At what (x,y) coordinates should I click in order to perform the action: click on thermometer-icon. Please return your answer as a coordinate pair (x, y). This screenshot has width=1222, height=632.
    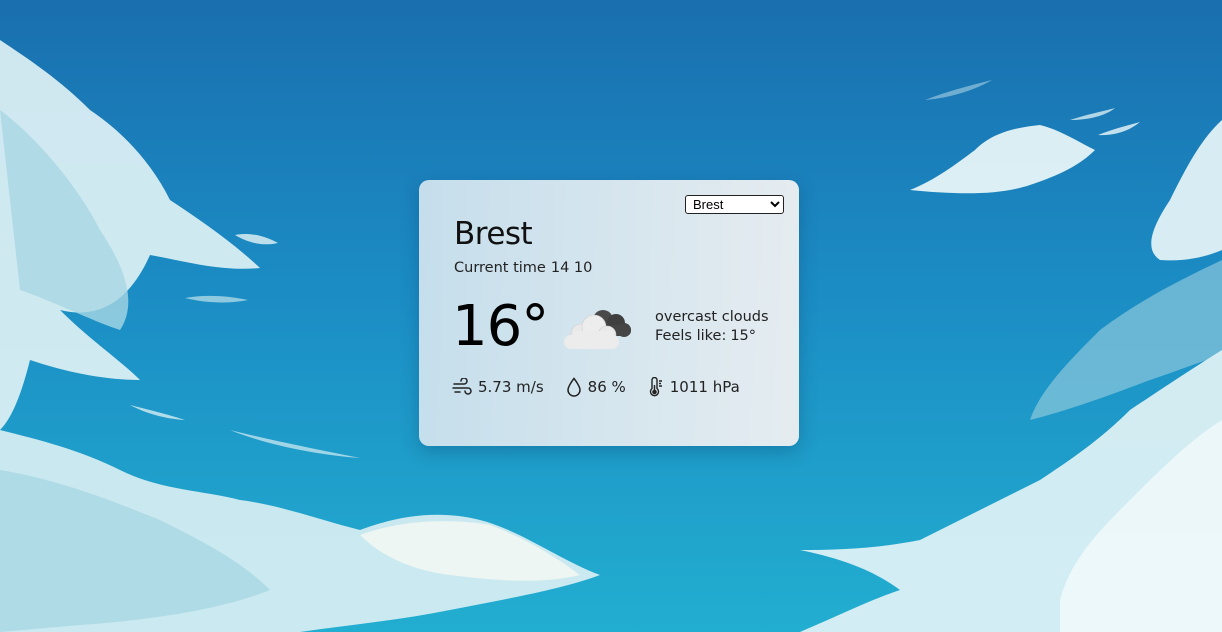
    Looking at the image, I should click on (655, 387).